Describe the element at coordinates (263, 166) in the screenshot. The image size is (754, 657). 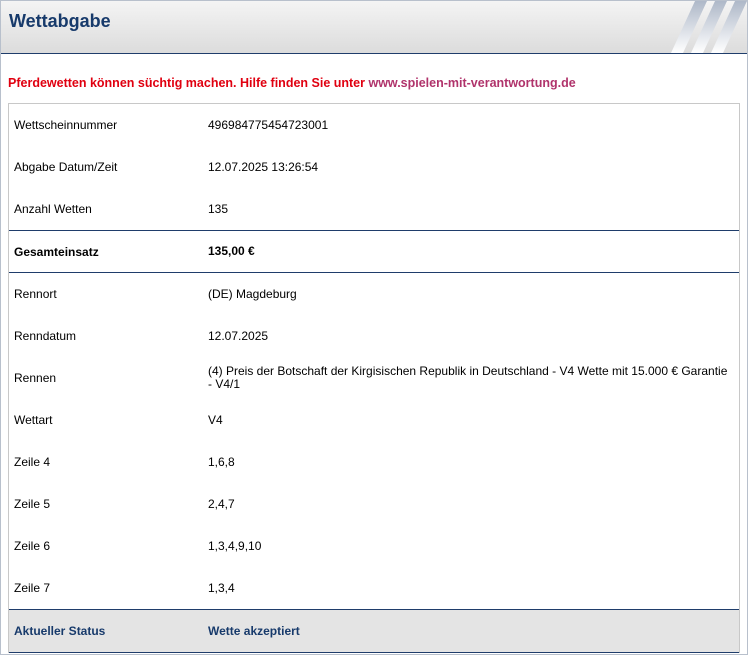
I see `submission-date-value: 12.07.2025 13:26:54` at that location.